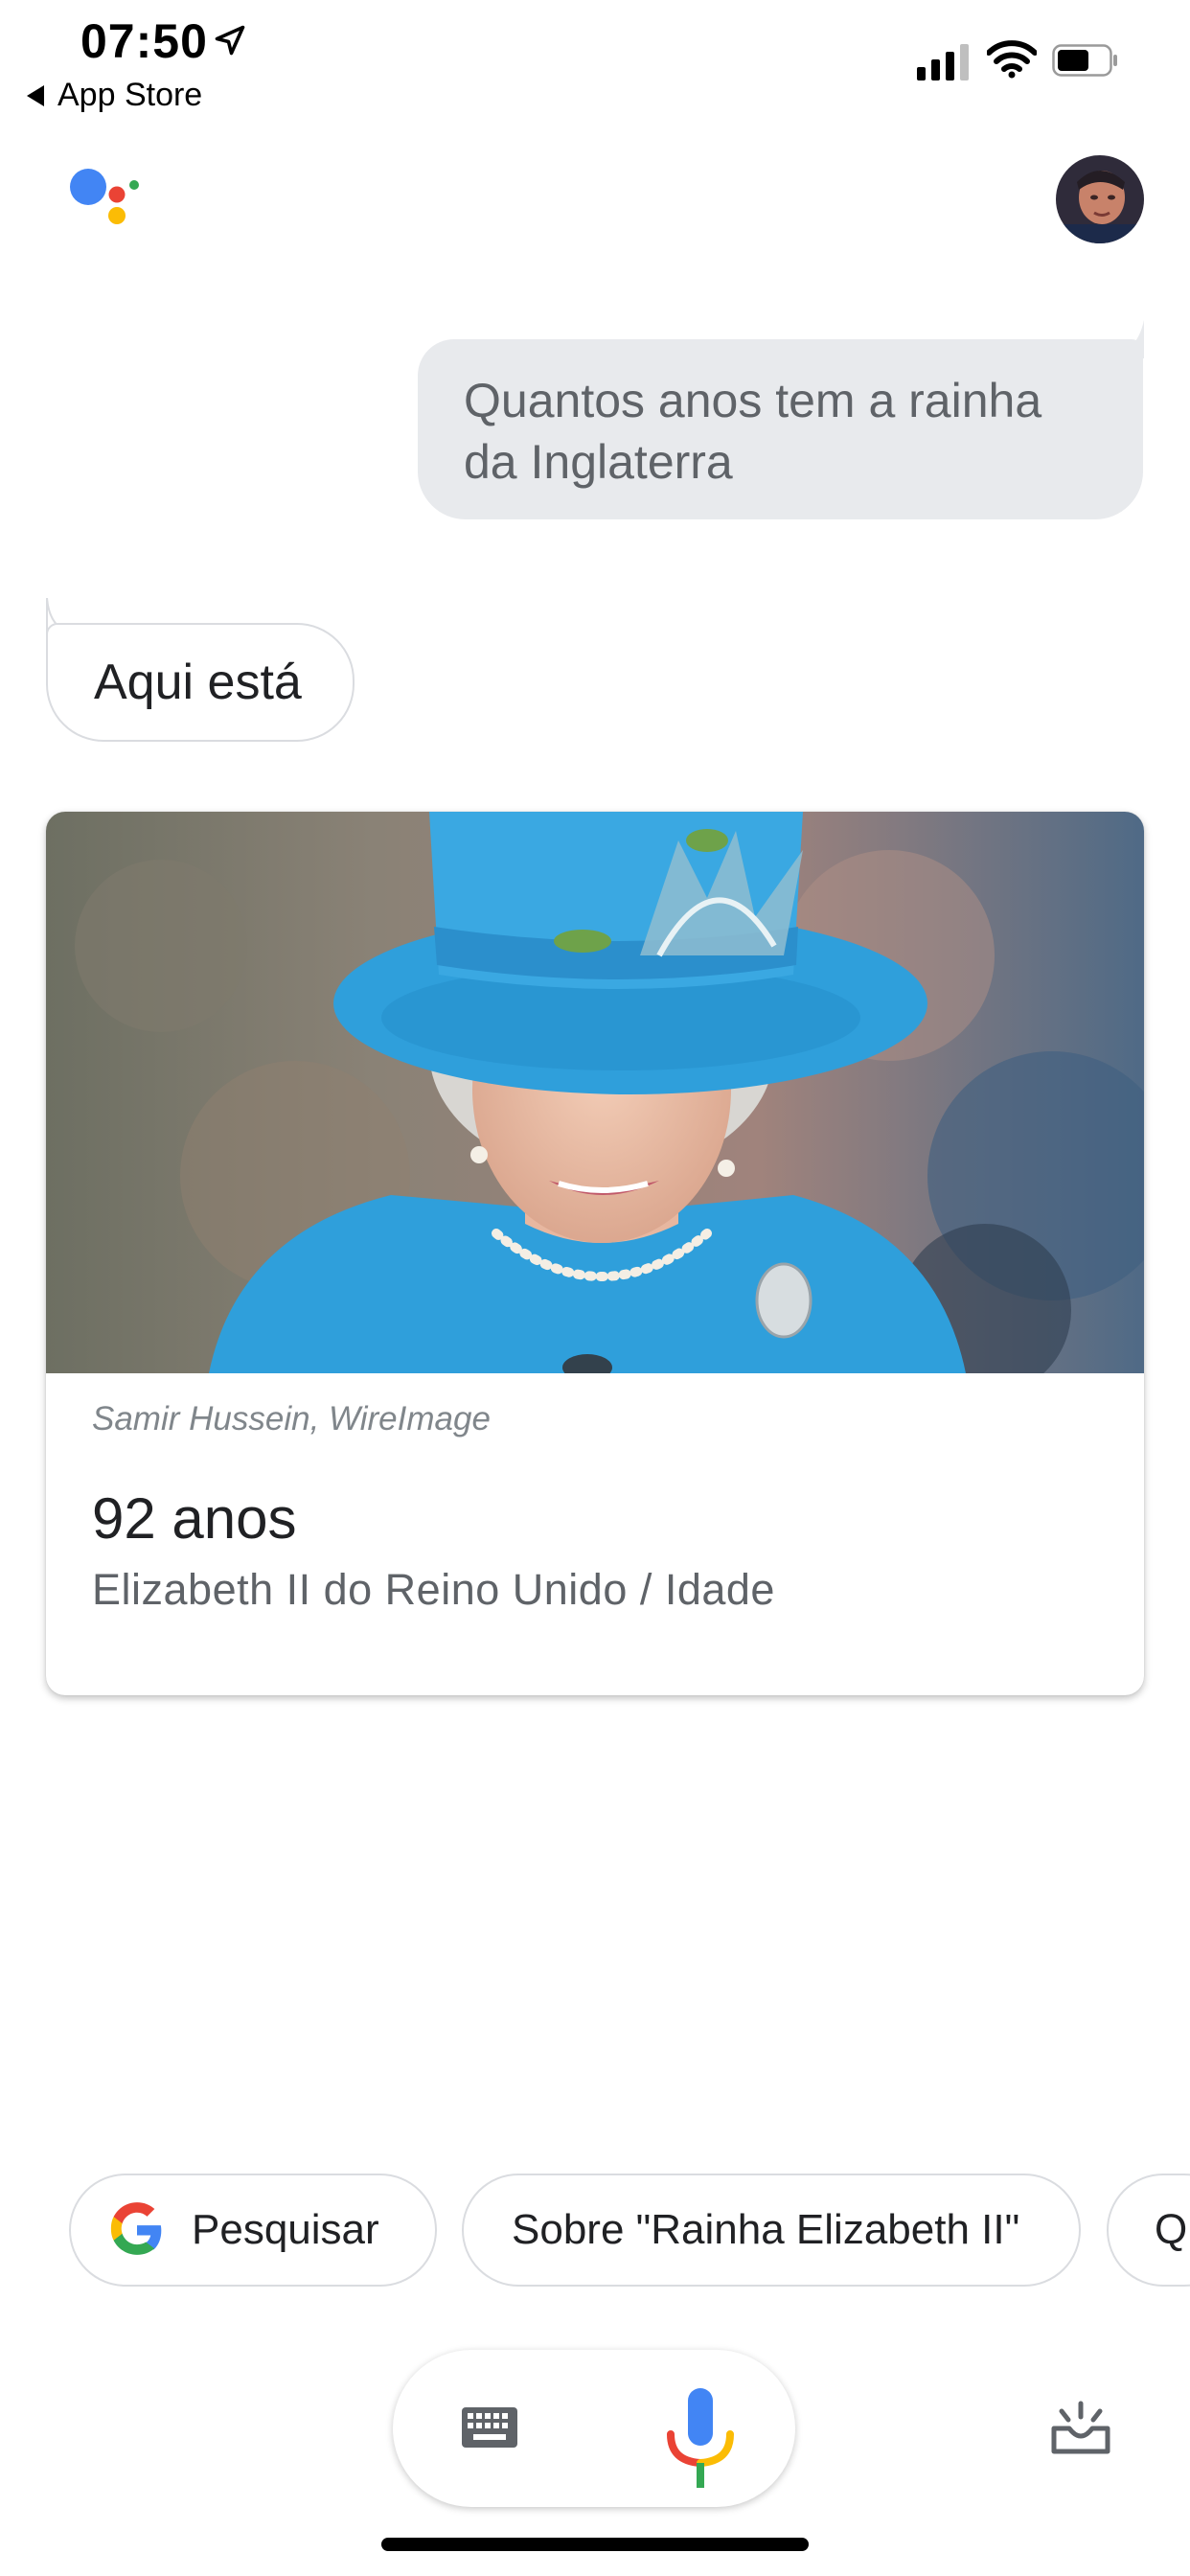  What do you see at coordinates (201, 682) in the screenshot?
I see `assistant-reply-bubble: Aqui está` at bounding box center [201, 682].